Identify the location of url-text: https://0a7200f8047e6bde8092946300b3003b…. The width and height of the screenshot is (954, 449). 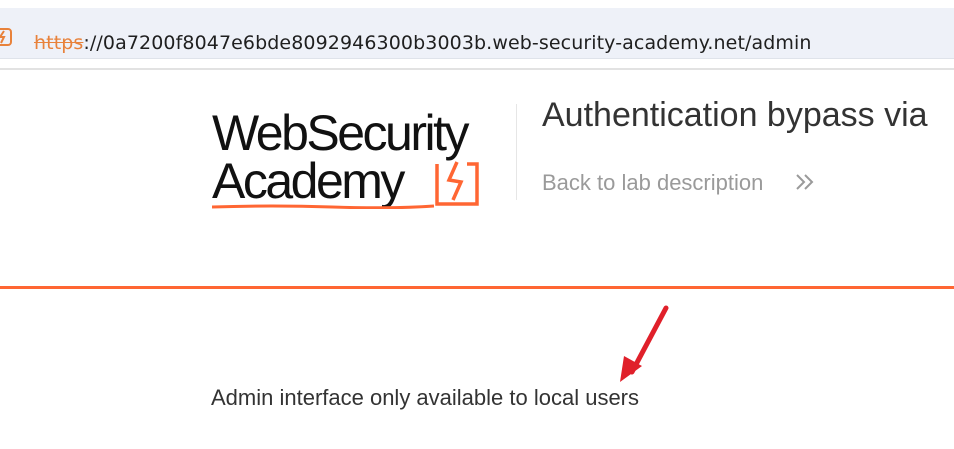
(423, 43).